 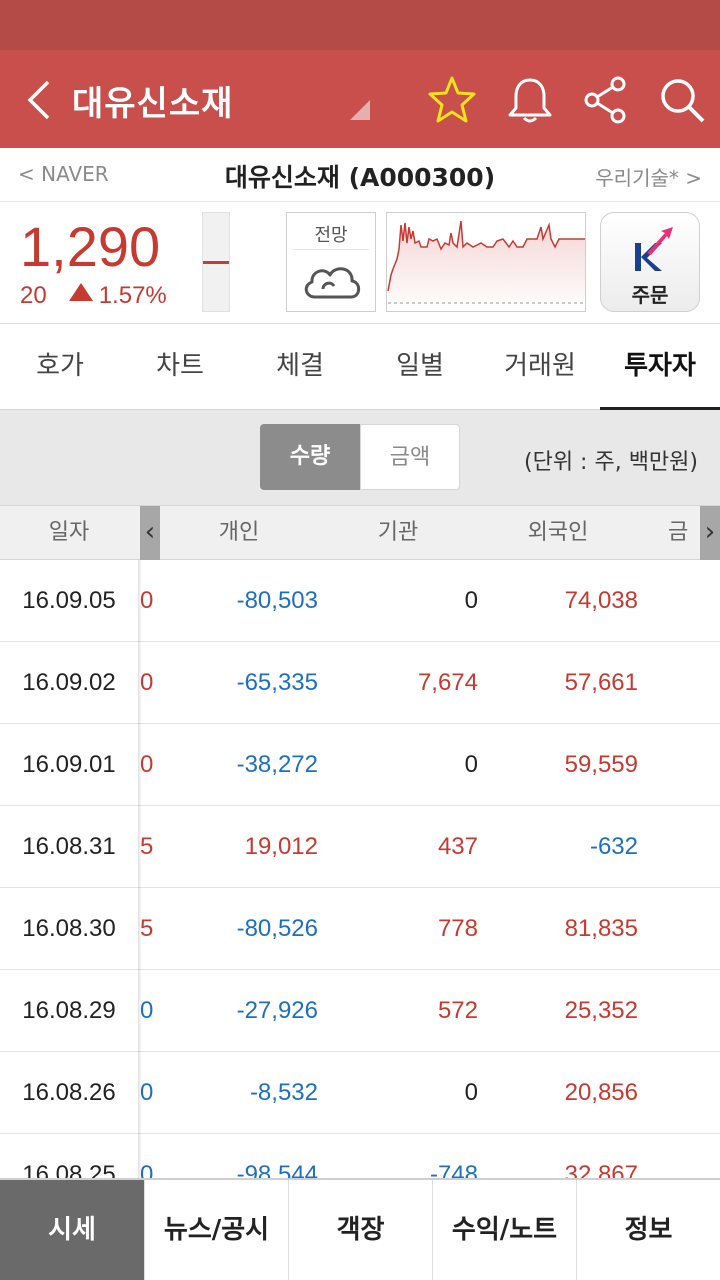 I want to click on tab-brokers: 거래원, so click(x=540, y=367).